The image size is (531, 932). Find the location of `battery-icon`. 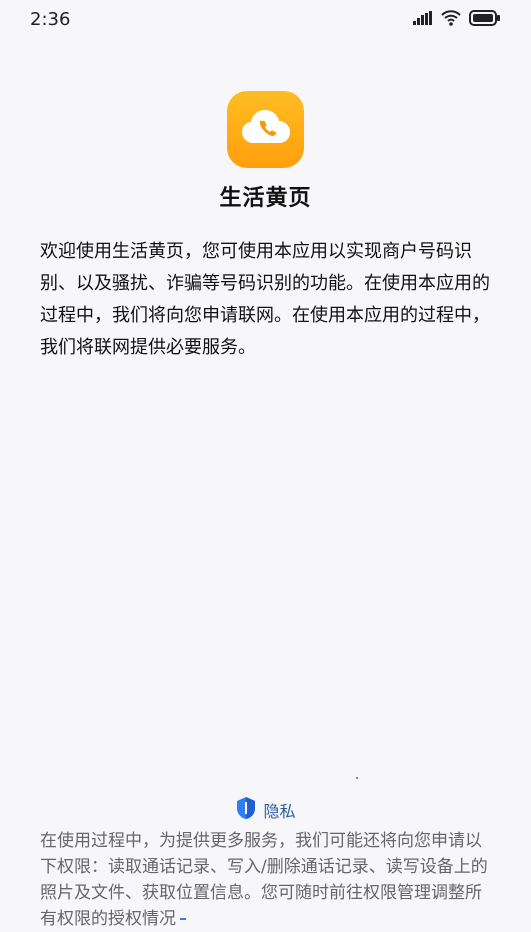

battery-icon is located at coordinates (485, 18).